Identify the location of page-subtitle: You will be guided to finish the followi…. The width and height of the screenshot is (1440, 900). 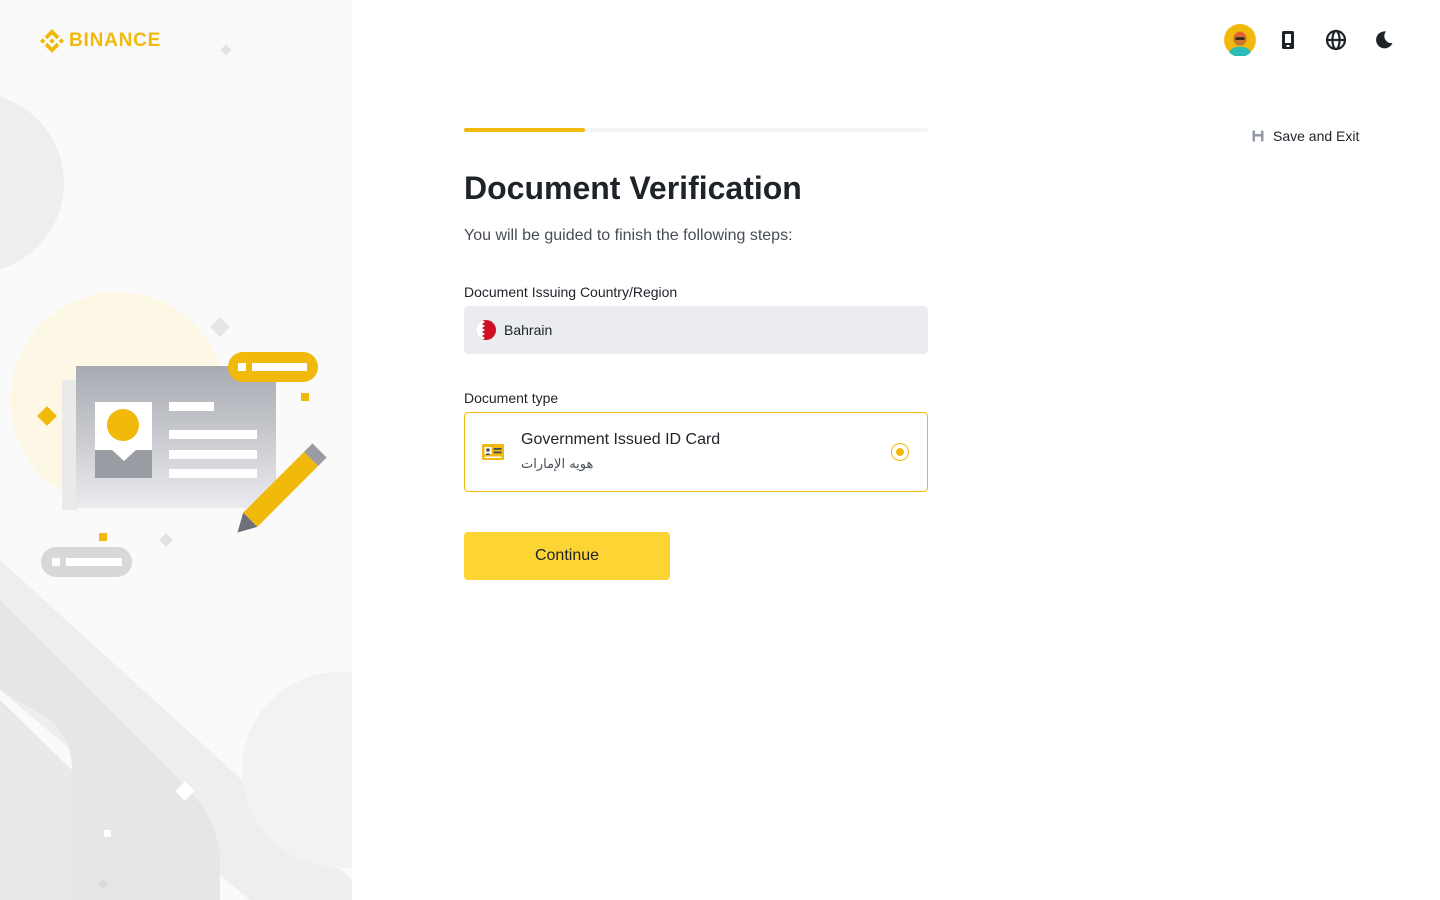
(628, 235).